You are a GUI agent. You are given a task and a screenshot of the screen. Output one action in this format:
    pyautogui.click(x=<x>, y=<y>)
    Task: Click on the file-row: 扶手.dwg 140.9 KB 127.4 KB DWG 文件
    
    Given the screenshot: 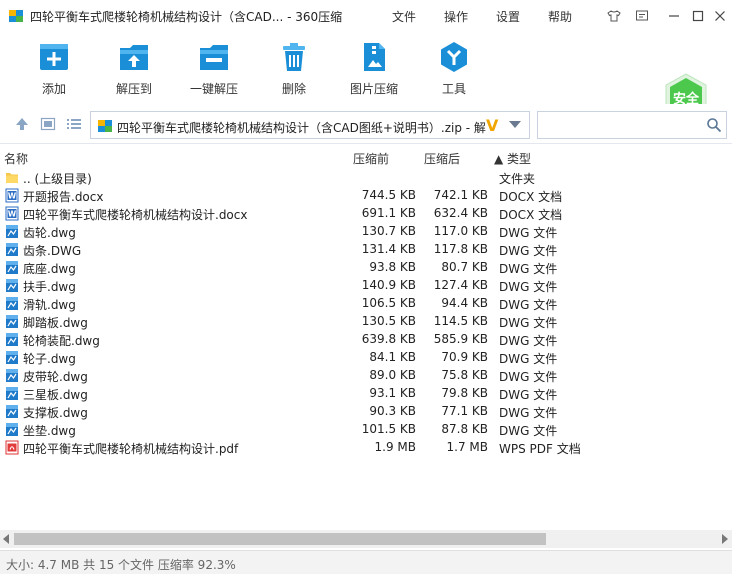 What is the action you would take?
    pyautogui.click(x=366, y=285)
    